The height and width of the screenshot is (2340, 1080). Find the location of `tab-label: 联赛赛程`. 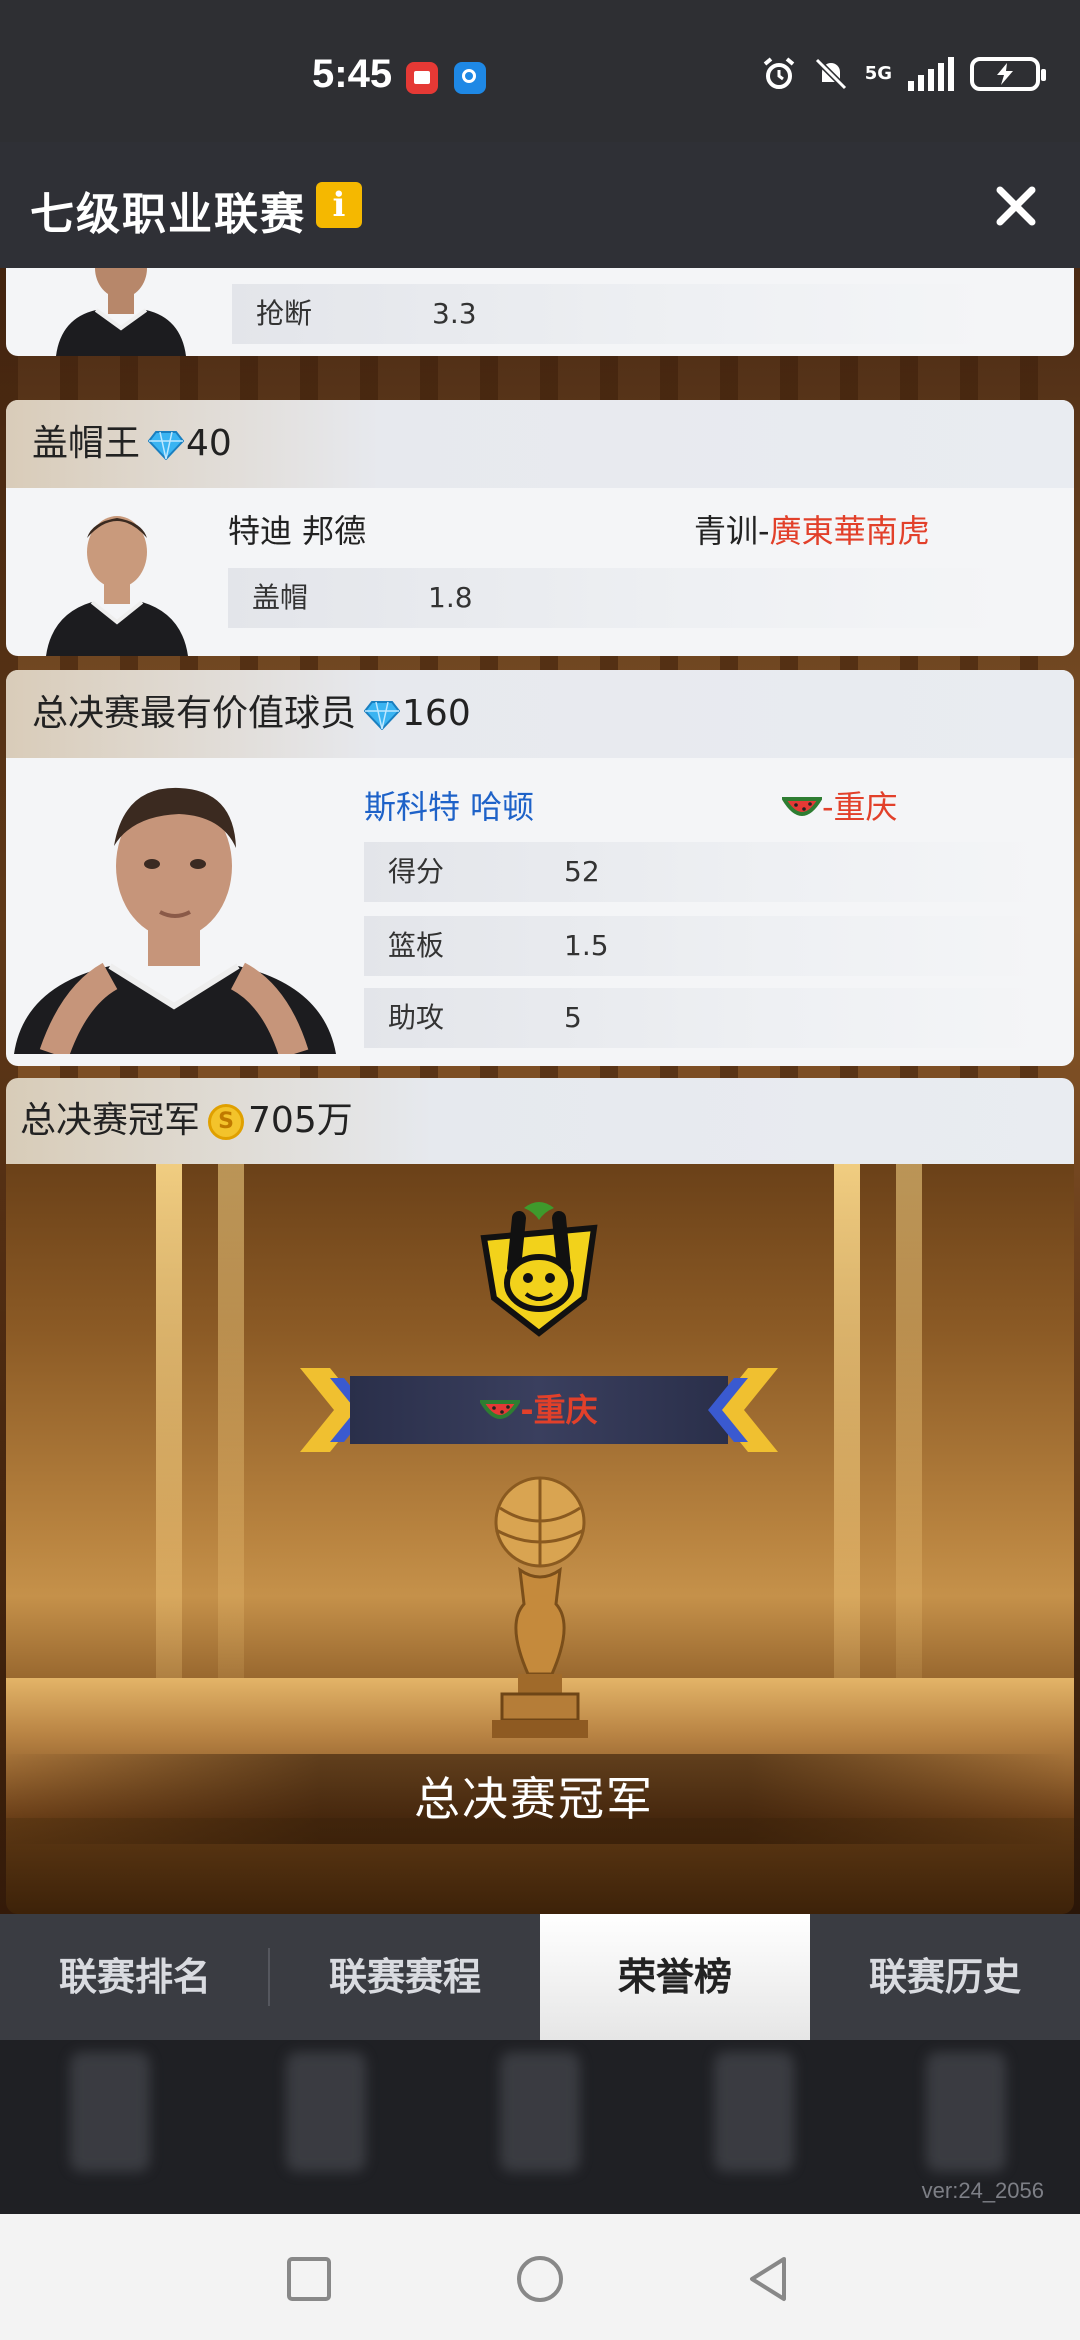

tab-label: 联赛赛程 is located at coordinates (404, 1977).